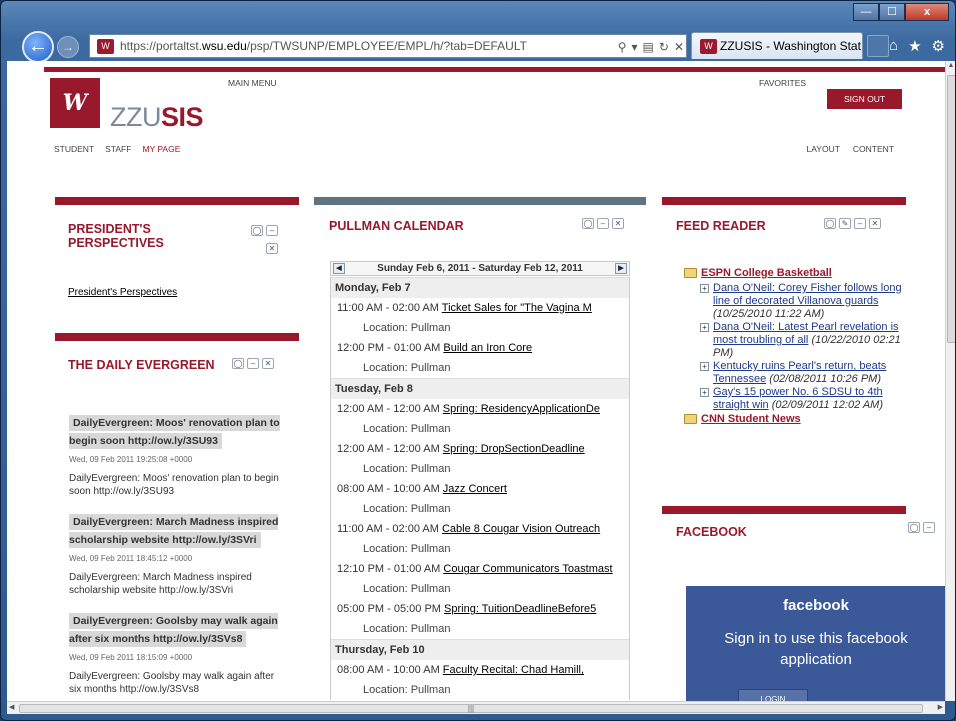 This screenshot has width=956, height=721. I want to click on calendar-event-time: 12:10 PM - 01:00 AM, so click(389, 569).